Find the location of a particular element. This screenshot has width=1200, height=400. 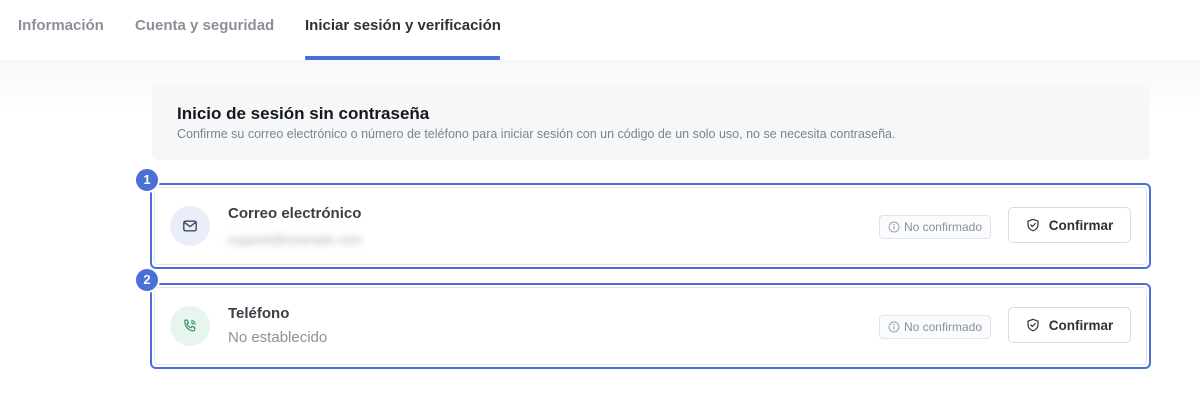

step-marker-1: 1 is located at coordinates (147, 180).